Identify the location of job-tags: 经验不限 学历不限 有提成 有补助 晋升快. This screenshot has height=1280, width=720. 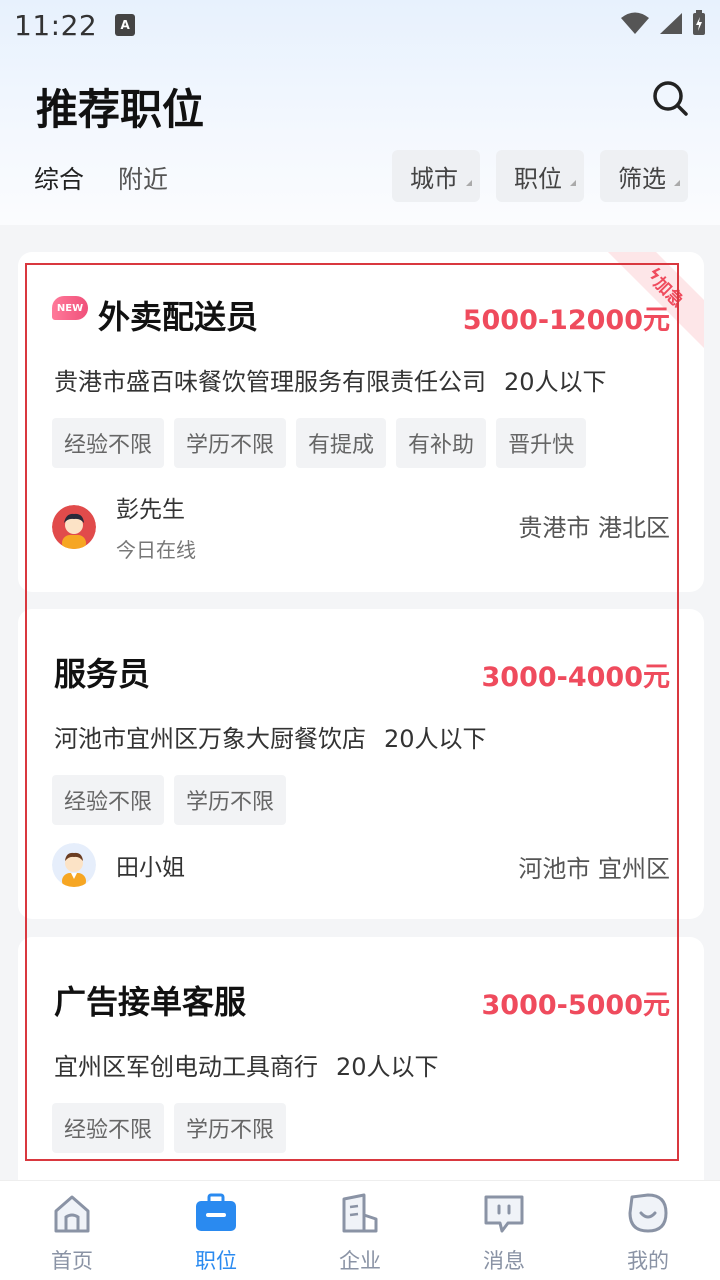
(319, 443).